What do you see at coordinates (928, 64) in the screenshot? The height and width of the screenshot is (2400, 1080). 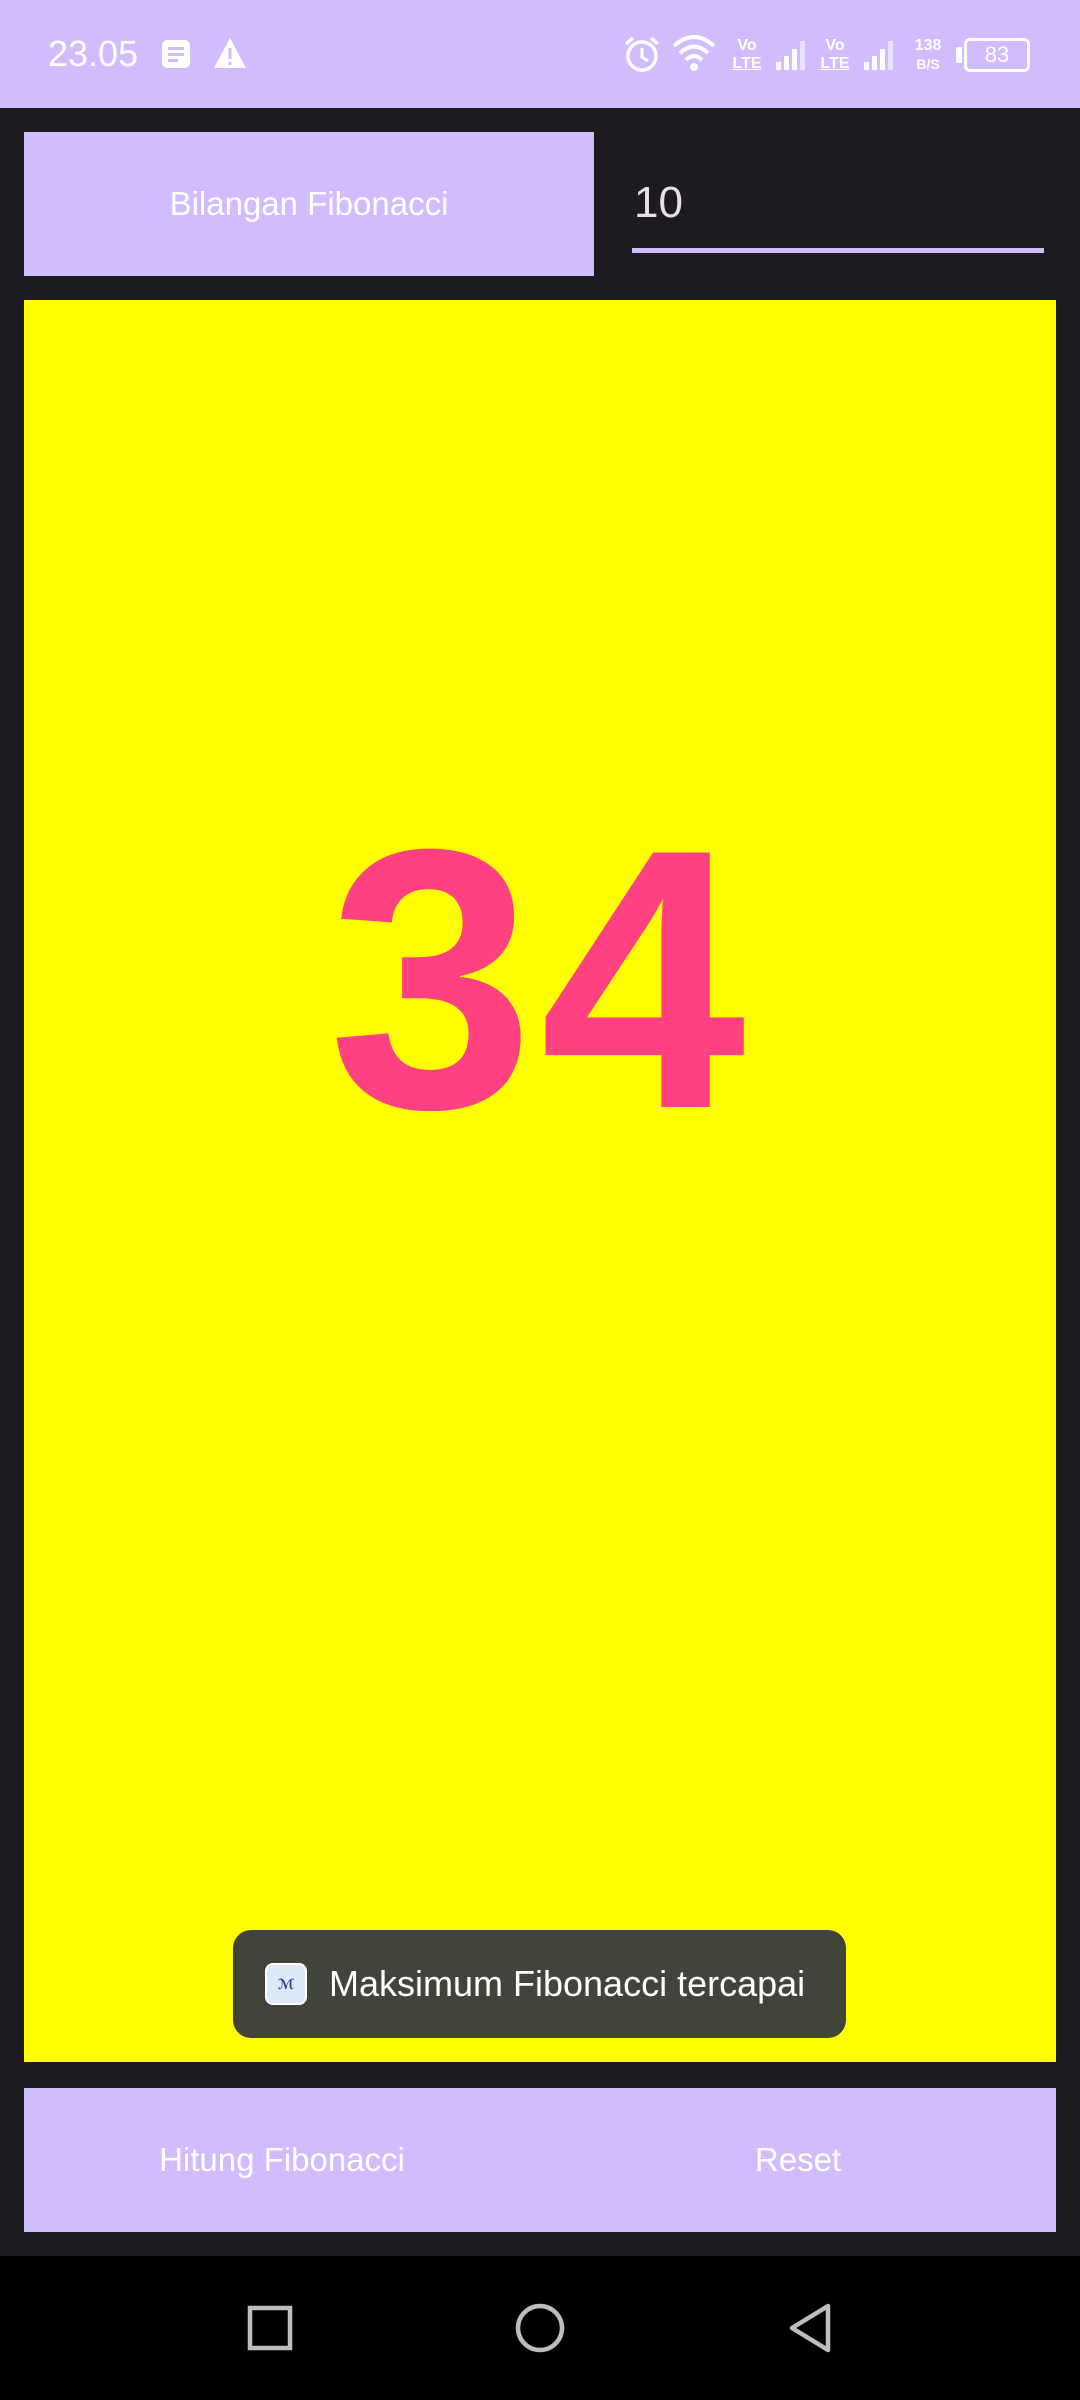 I see `net-speed-unit: B/S` at bounding box center [928, 64].